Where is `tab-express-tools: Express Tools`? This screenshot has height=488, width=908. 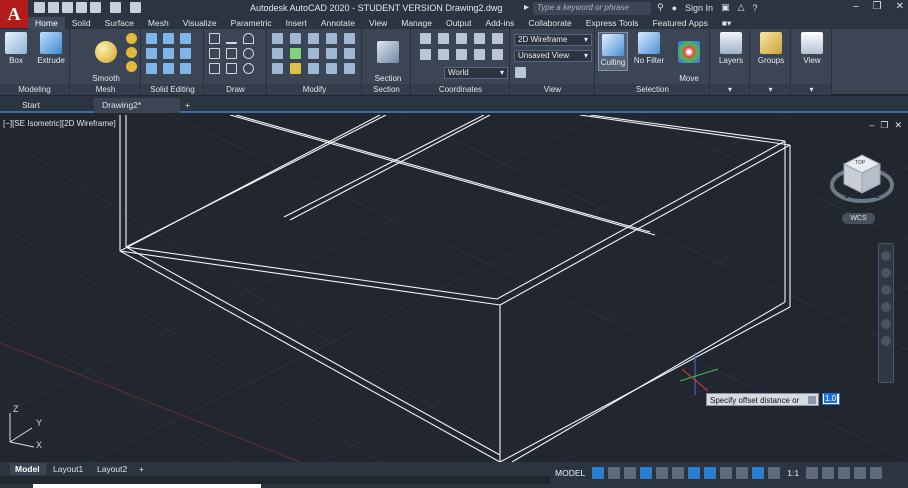
tab-express-tools: Express Tools is located at coordinates (612, 23).